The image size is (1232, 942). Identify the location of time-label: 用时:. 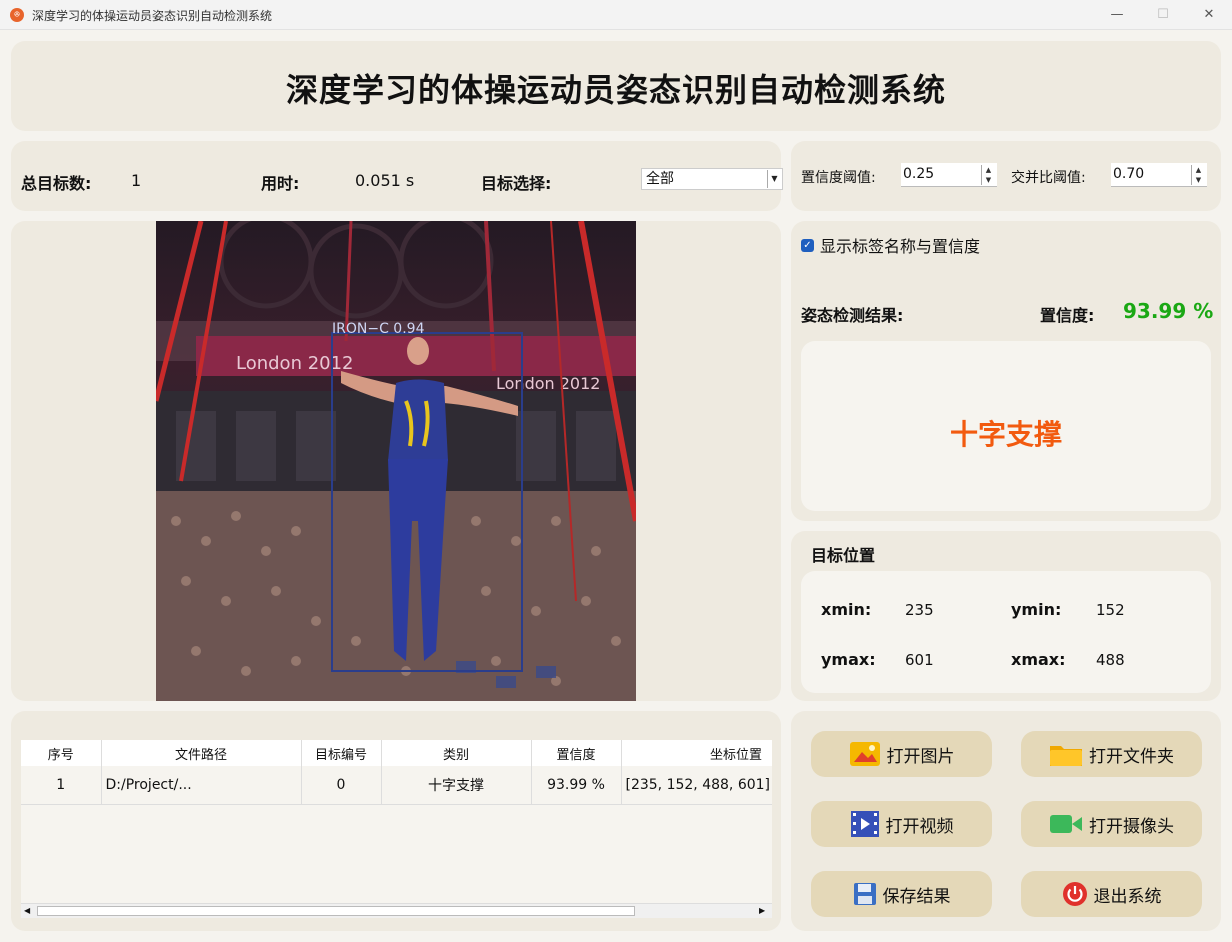
(280, 183).